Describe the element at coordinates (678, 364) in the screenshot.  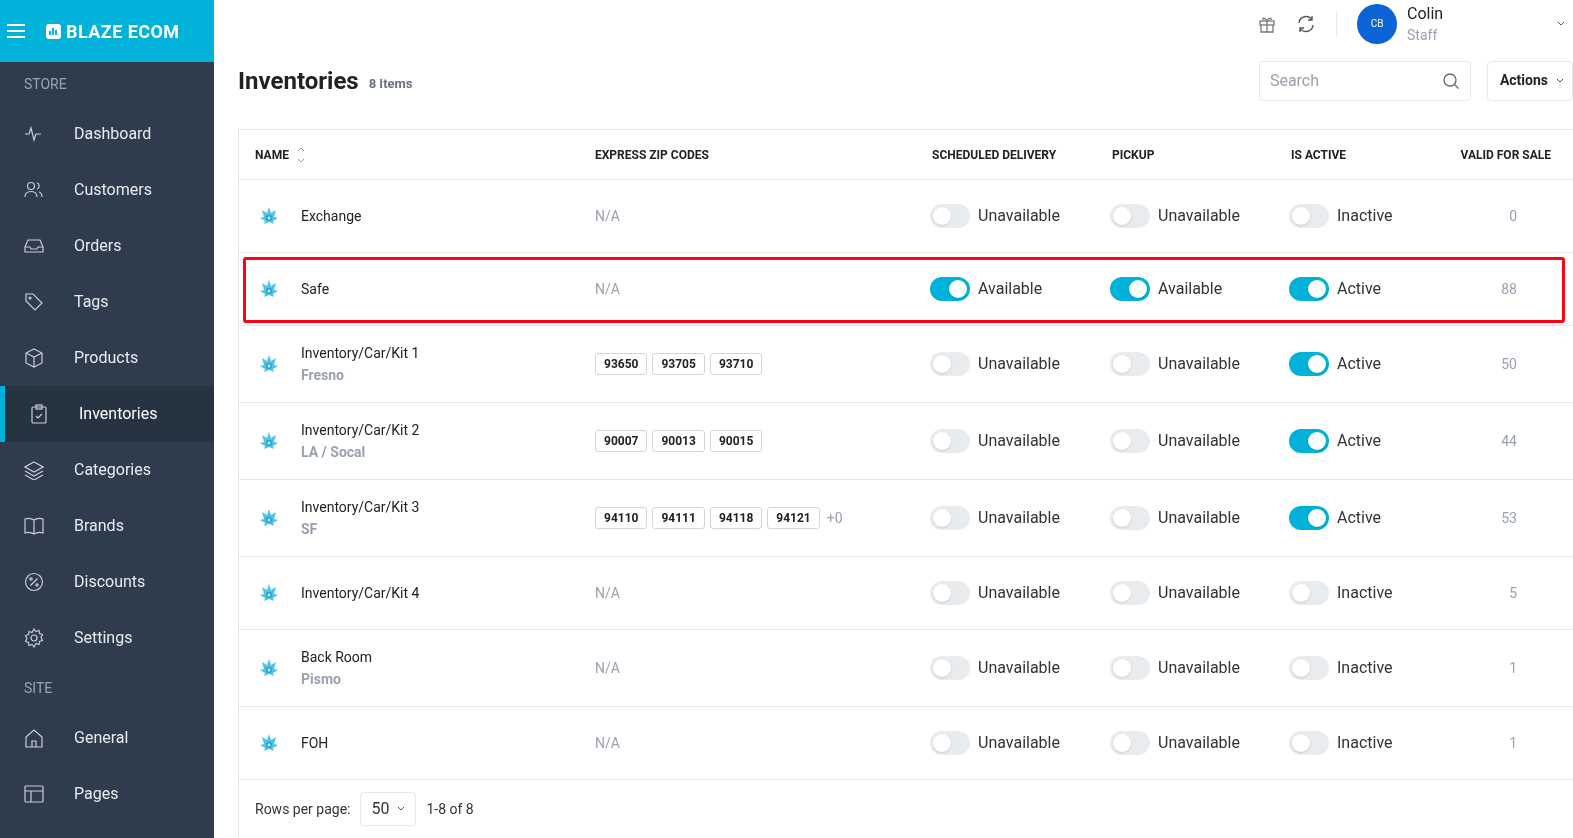
I see `zip-code-tag: 93705` at that location.